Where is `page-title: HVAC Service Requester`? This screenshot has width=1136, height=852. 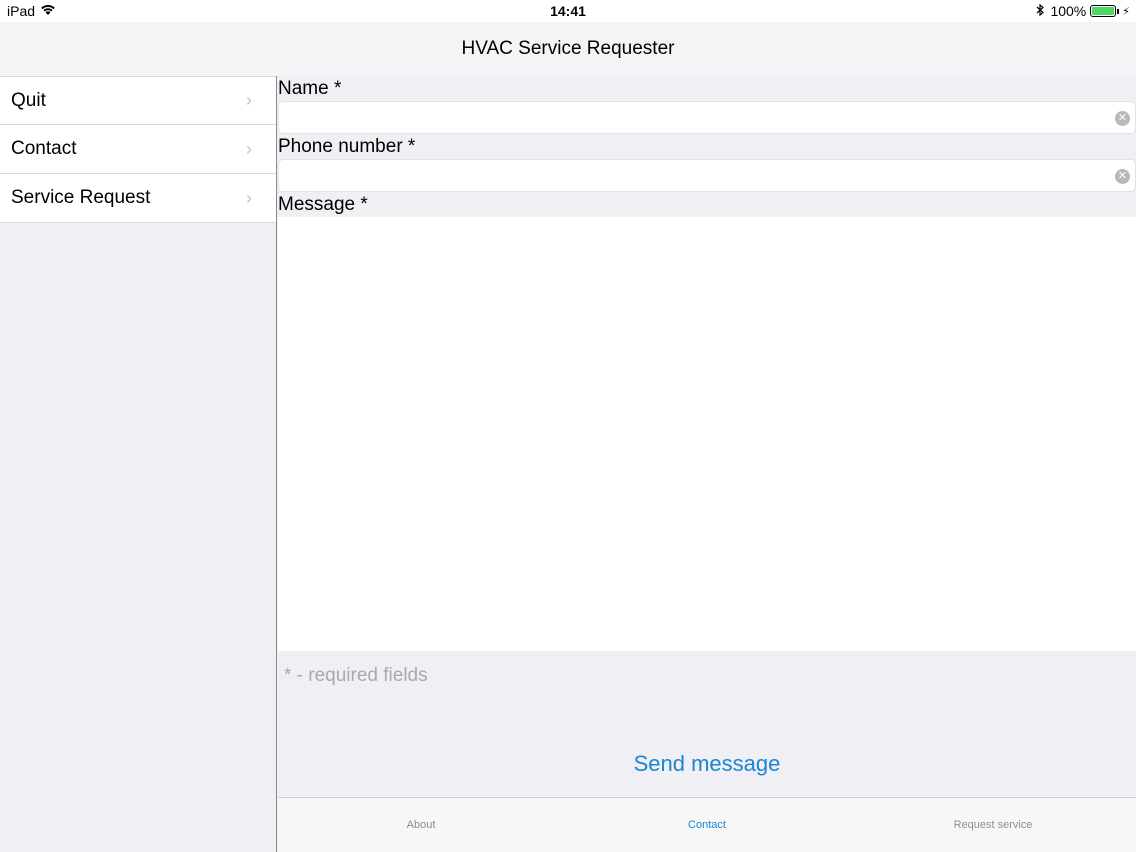 page-title: HVAC Service Requester is located at coordinates (568, 48).